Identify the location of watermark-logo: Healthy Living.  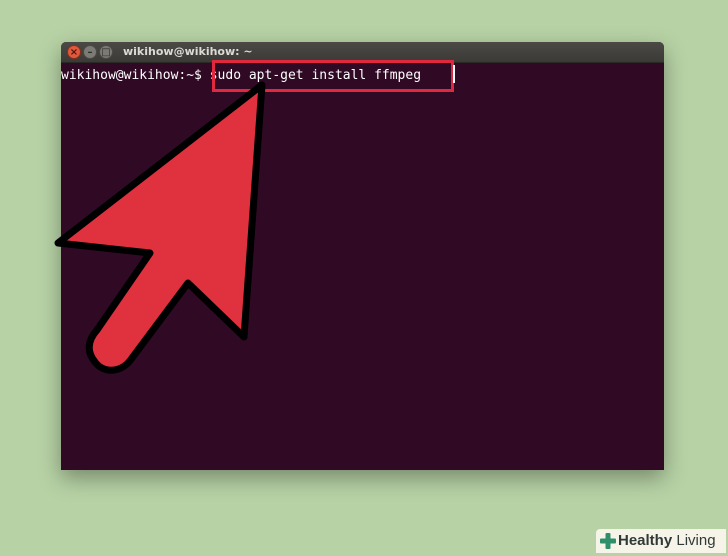
(661, 541).